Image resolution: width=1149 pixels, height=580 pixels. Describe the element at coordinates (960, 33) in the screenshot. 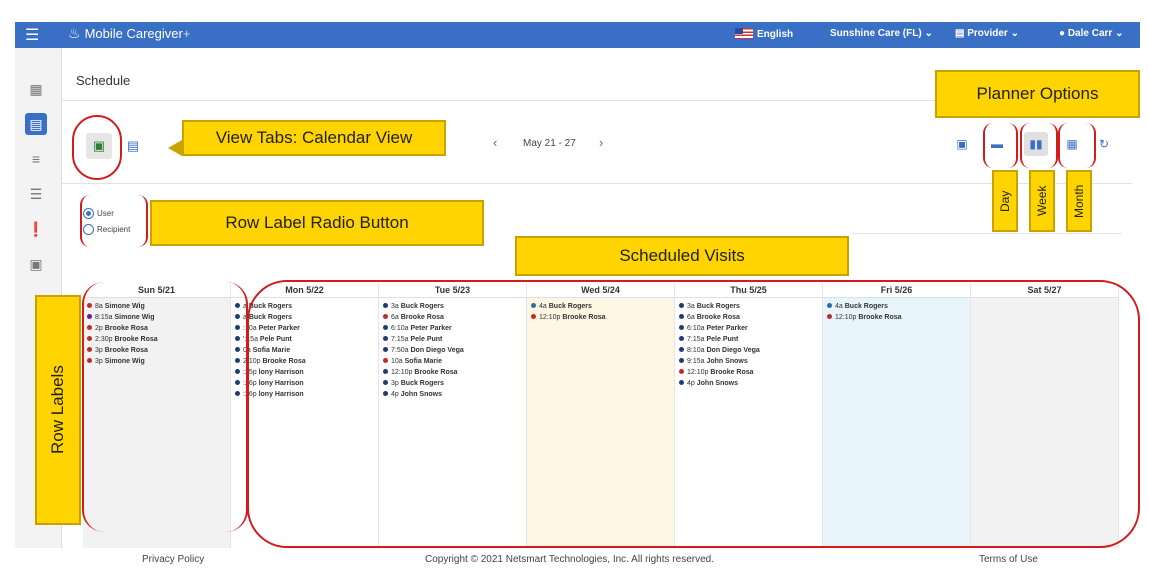

I see `id-card-icon: ▤` at that location.